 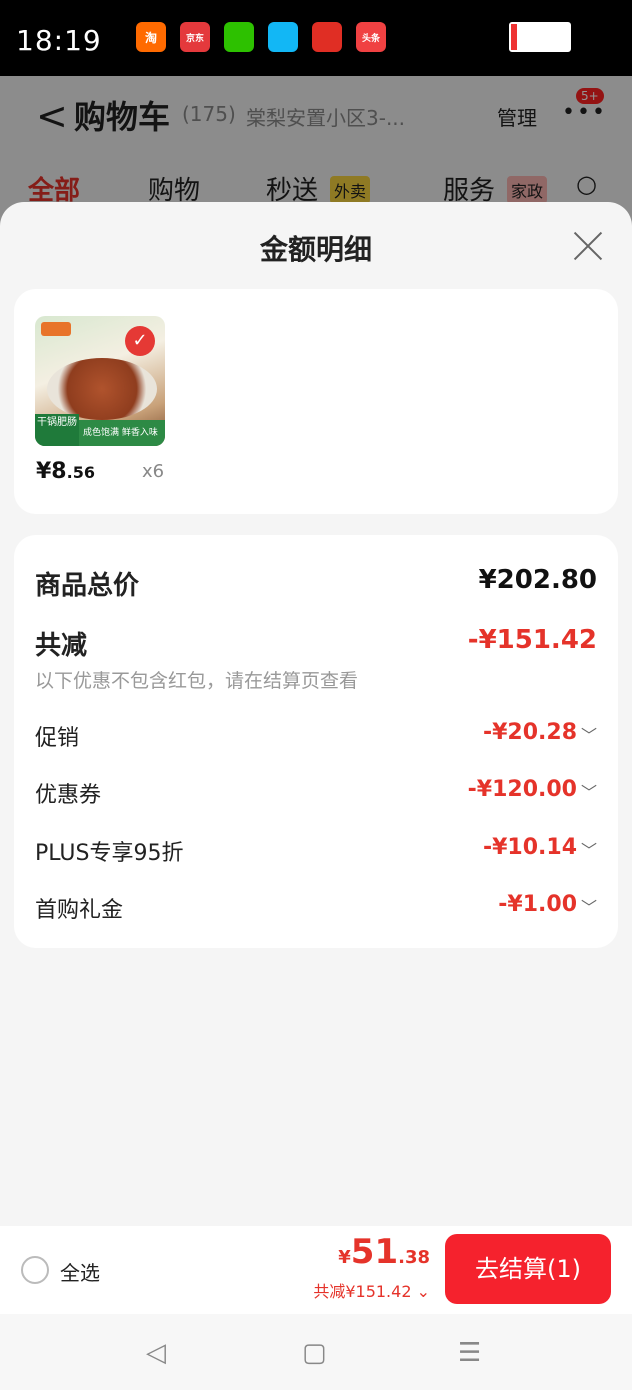 I want to click on jd-app-icon: 京东, so click(x=195, y=37).